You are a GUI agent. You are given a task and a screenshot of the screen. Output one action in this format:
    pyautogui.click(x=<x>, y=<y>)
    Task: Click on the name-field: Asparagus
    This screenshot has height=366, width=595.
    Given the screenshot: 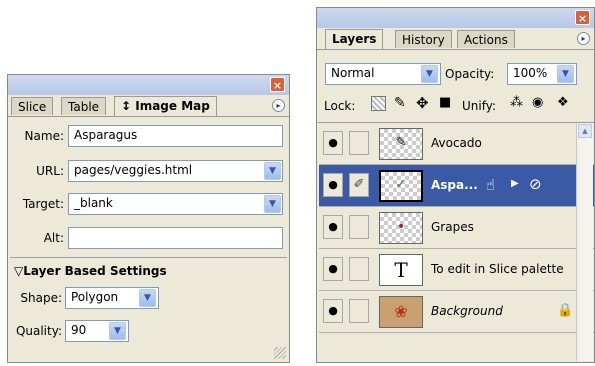 What is the action you would take?
    pyautogui.click(x=175, y=136)
    